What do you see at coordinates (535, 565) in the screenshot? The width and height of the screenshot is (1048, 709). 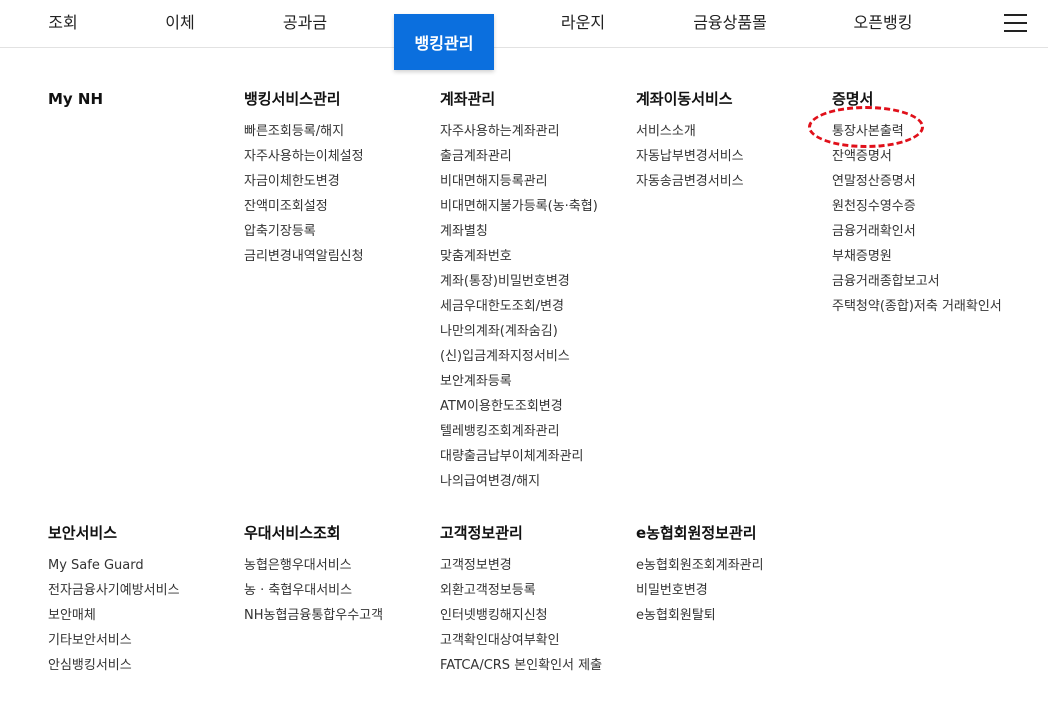 I see `menu-link: 고객정보변경` at bounding box center [535, 565].